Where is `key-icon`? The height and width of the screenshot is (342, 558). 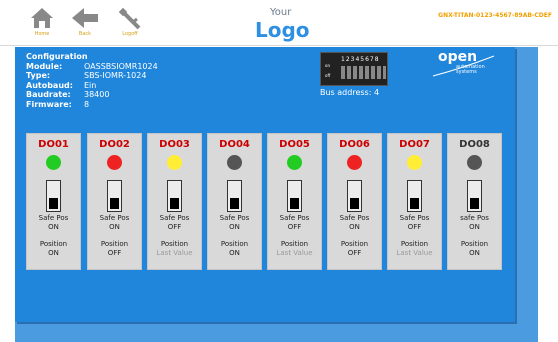 key-icon is located at coordinates (129, 18).